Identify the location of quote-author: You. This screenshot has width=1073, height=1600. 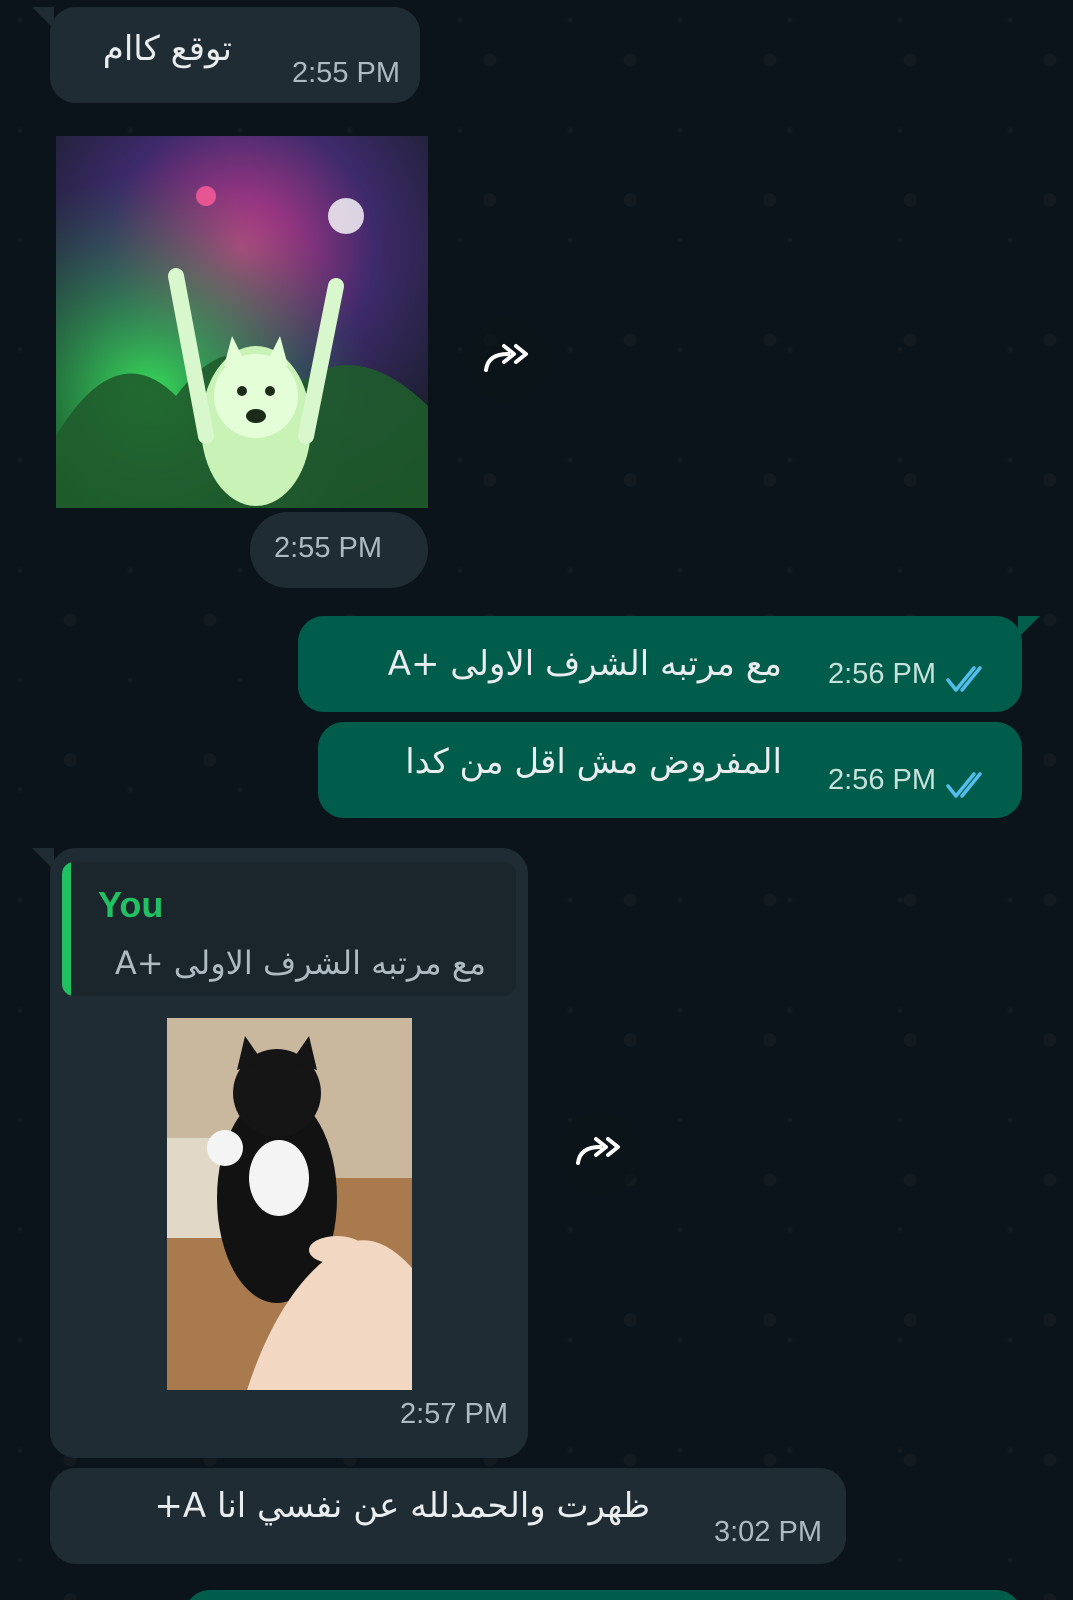
(131, 904).